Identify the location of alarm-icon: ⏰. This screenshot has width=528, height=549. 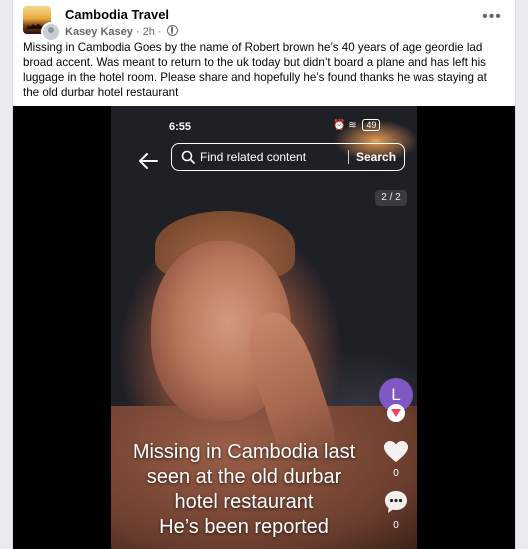
(339, 125).